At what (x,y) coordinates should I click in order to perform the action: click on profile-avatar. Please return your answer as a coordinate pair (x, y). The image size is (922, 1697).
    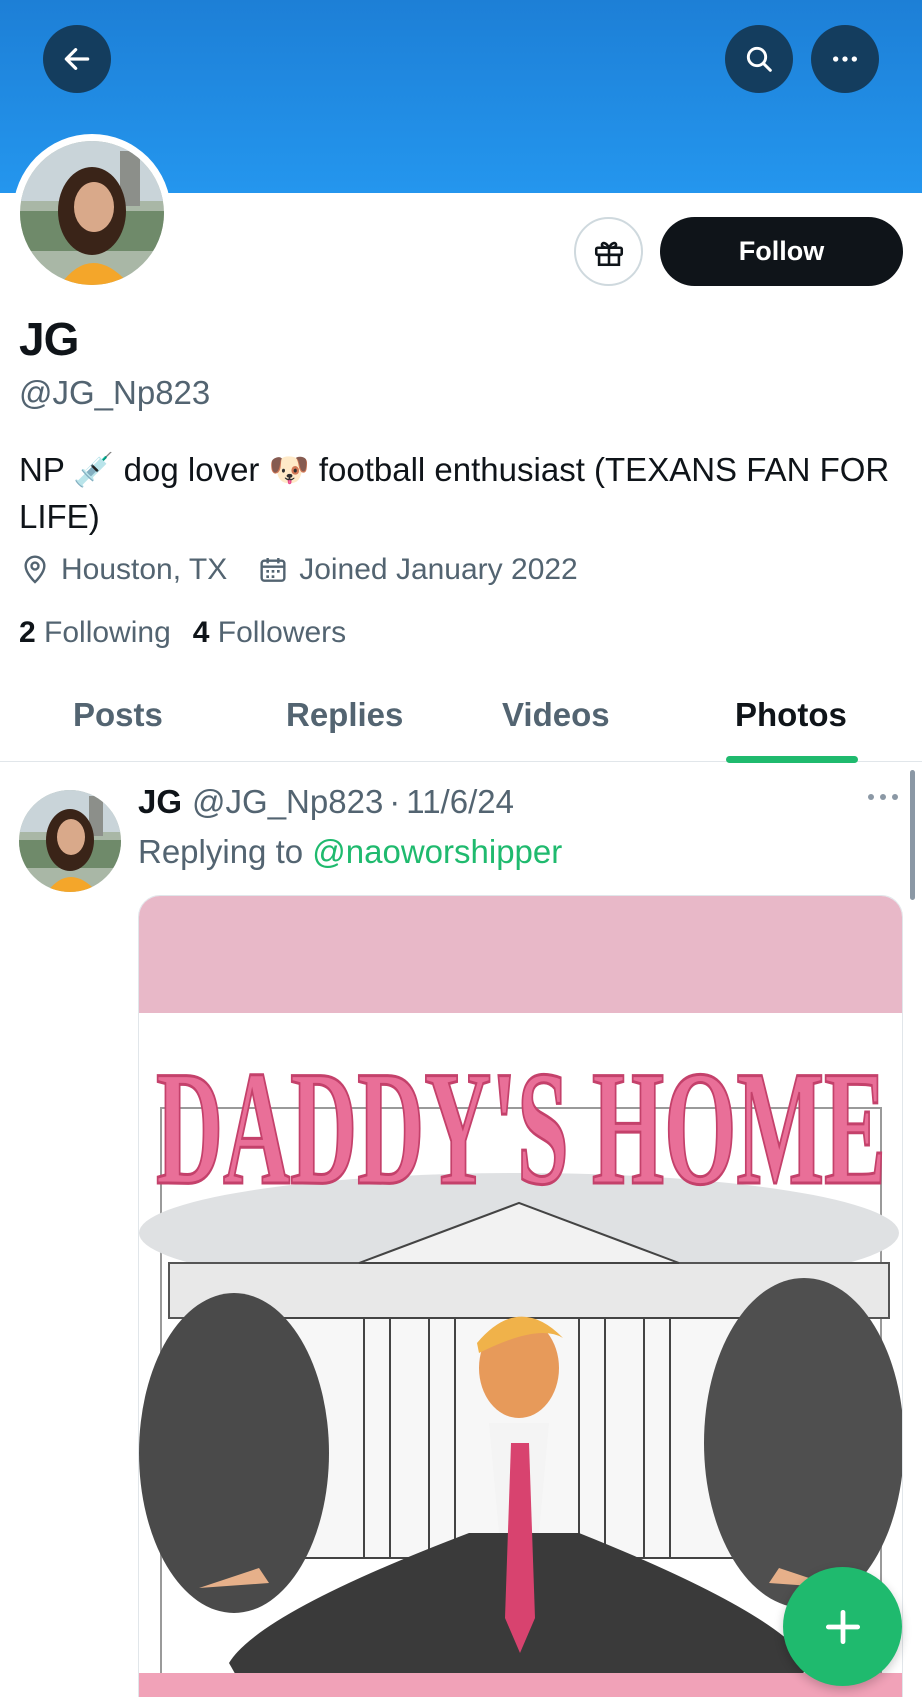
    Looking at the image, I should click on (92, 213).